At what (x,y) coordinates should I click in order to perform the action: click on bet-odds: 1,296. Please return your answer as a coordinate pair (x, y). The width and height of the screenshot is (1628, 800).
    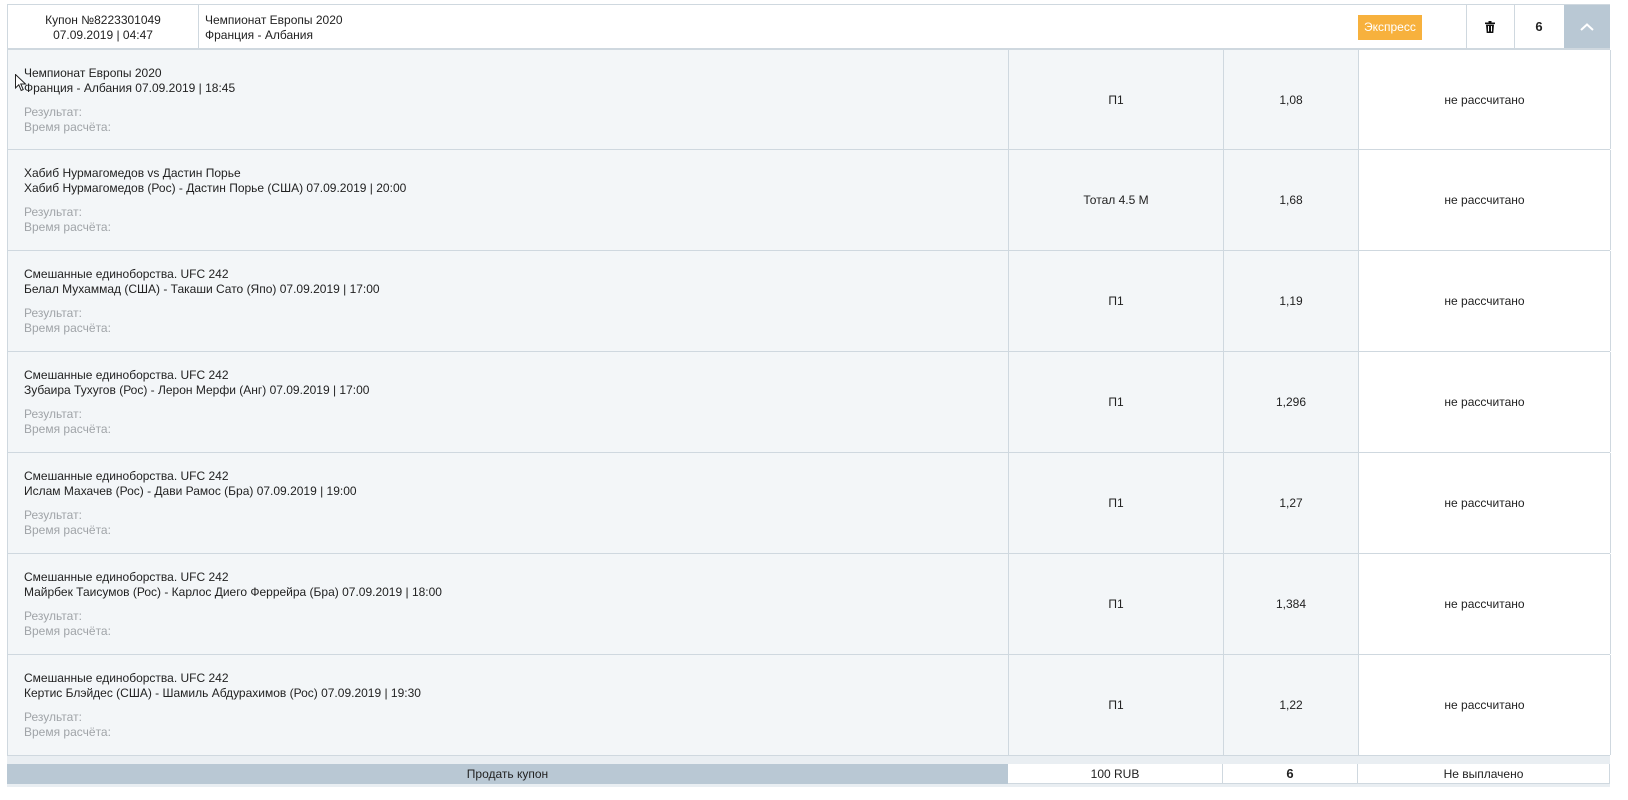
    Looking at the image, I should click on (1291, 402).